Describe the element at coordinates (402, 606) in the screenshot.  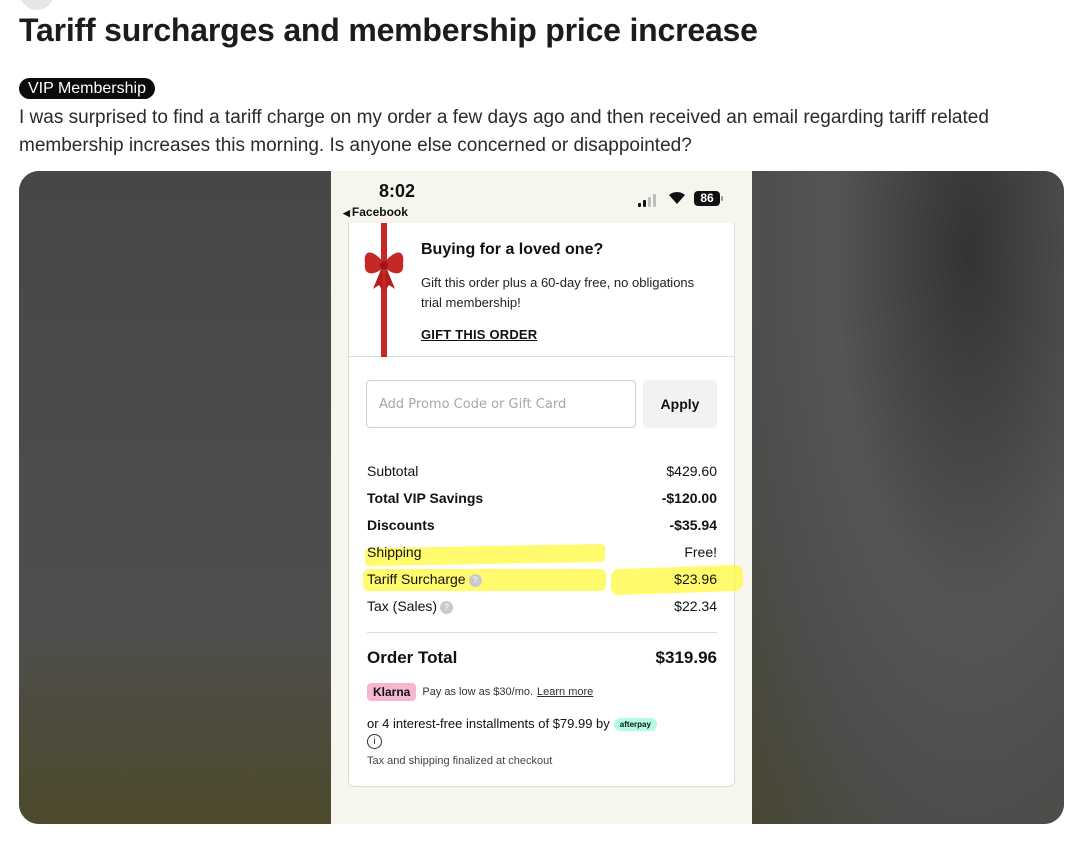
I see `tax-label: Tax (Sales)` at that location.